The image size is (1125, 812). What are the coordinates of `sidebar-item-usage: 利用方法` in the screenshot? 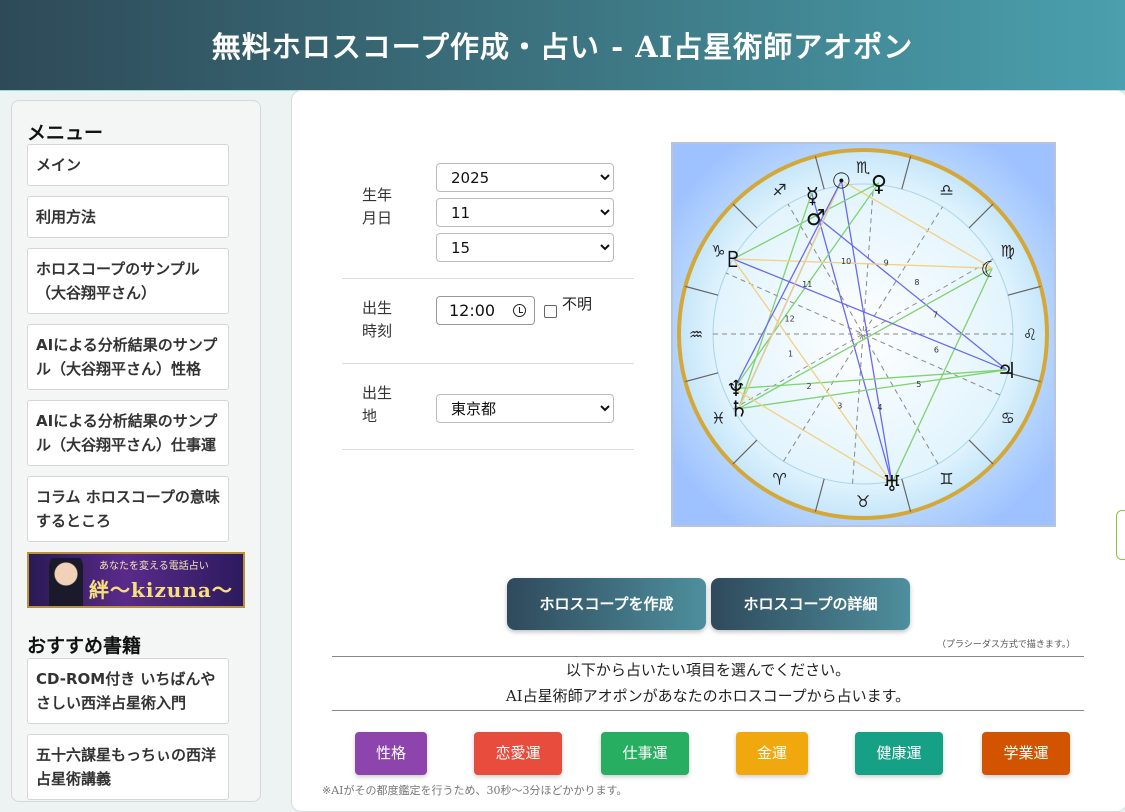 It's located at (128, 217).